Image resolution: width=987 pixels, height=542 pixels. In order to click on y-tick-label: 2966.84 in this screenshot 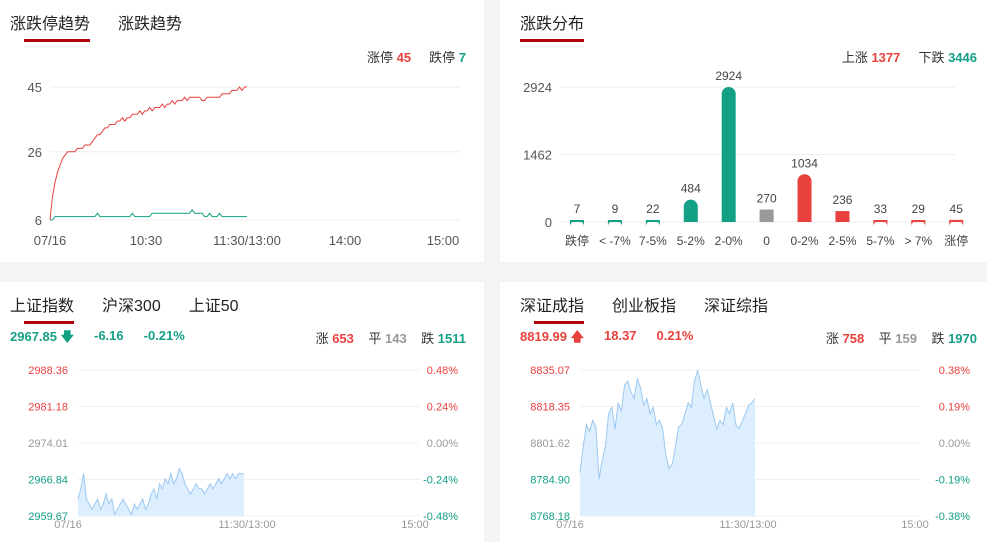, I will do `click(48, 481)`.